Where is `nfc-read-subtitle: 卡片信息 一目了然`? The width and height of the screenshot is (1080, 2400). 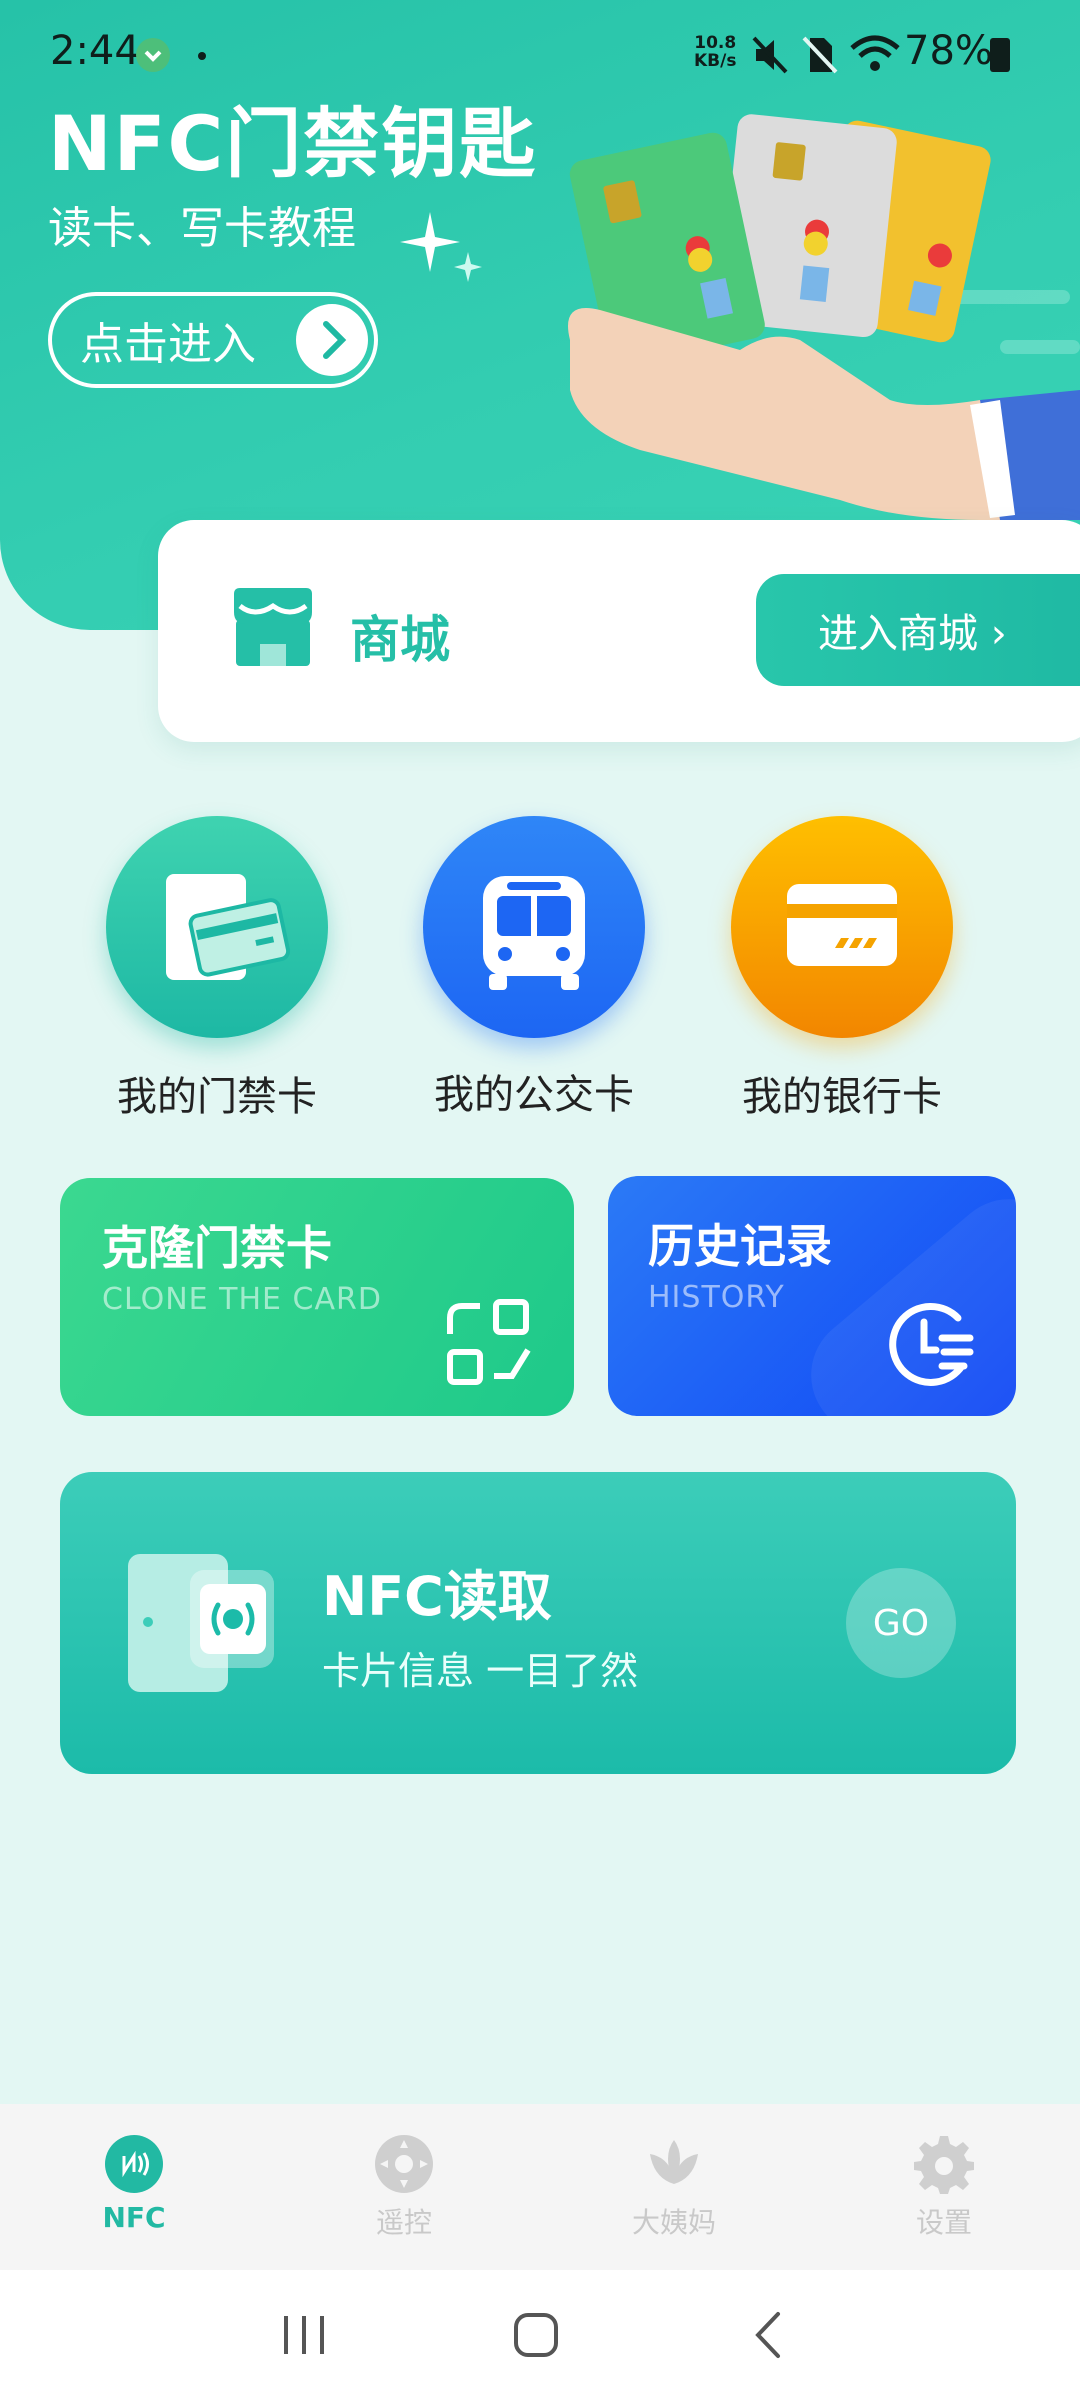
nfc-read-subtitle: 卡片信息 一目了然 is located at coordinates (480, 1671).